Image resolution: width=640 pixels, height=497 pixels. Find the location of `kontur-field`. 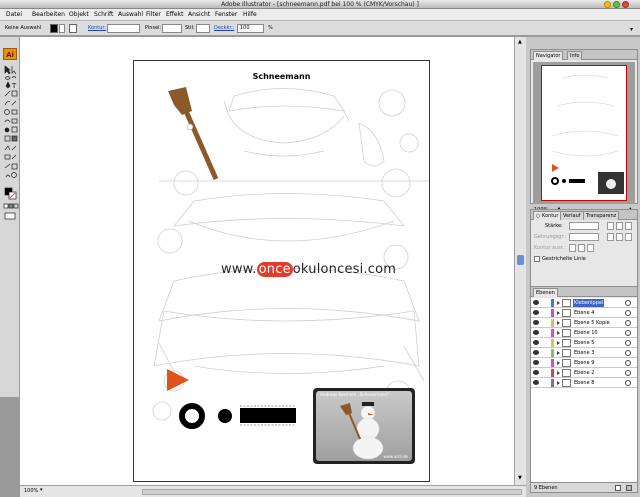

kontur-field is located at coordinates (123, 28).